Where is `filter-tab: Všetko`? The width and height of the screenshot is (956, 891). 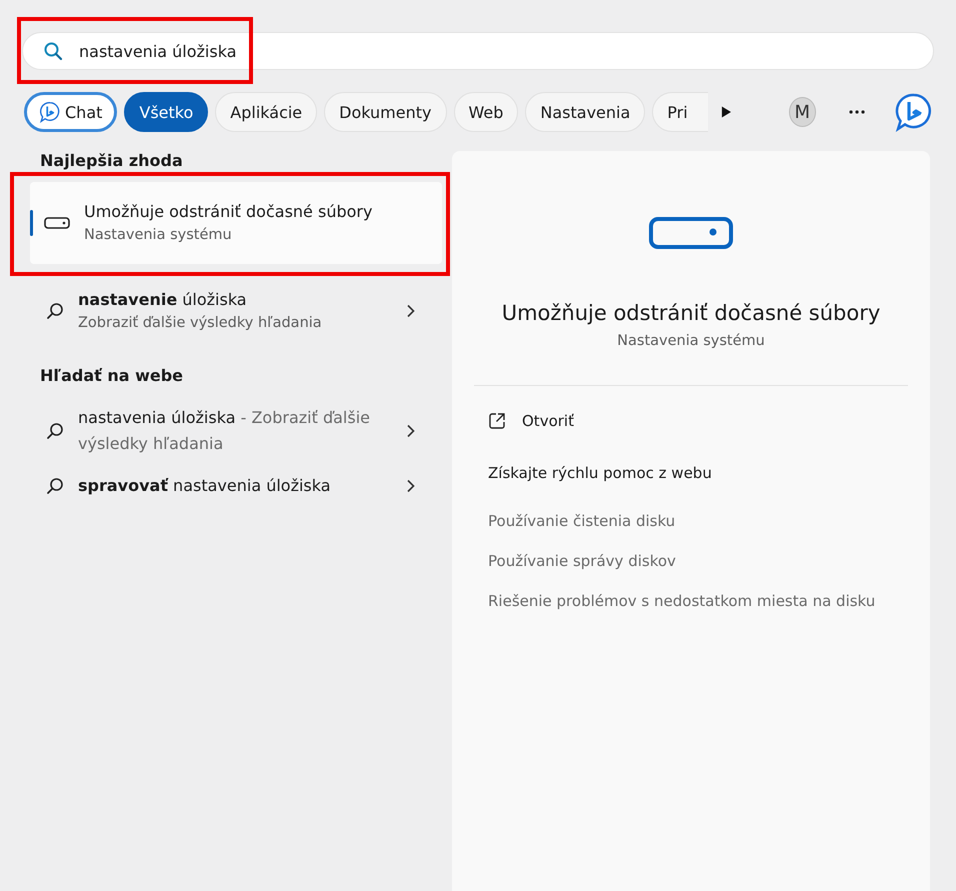 filter-tab: Všetko is located at coordinates (166, 112).